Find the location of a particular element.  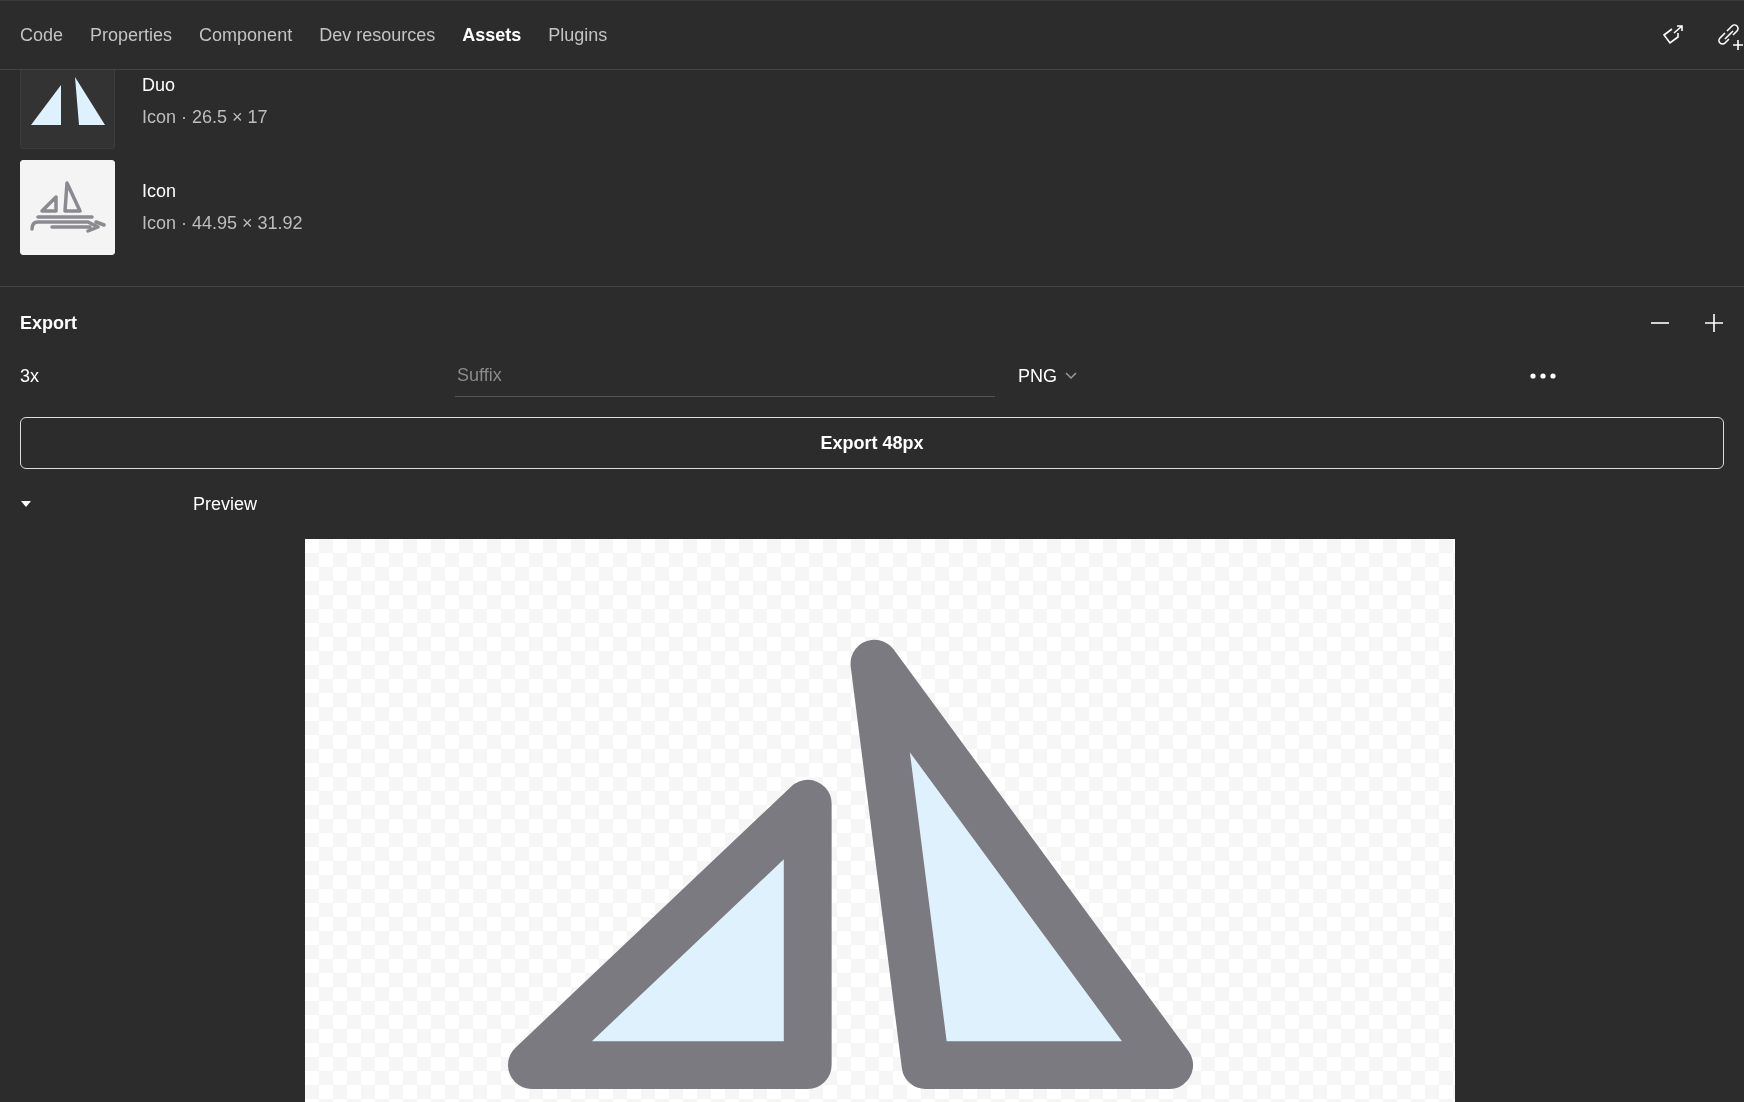

more-icon is located at coordinates (1543, 376).